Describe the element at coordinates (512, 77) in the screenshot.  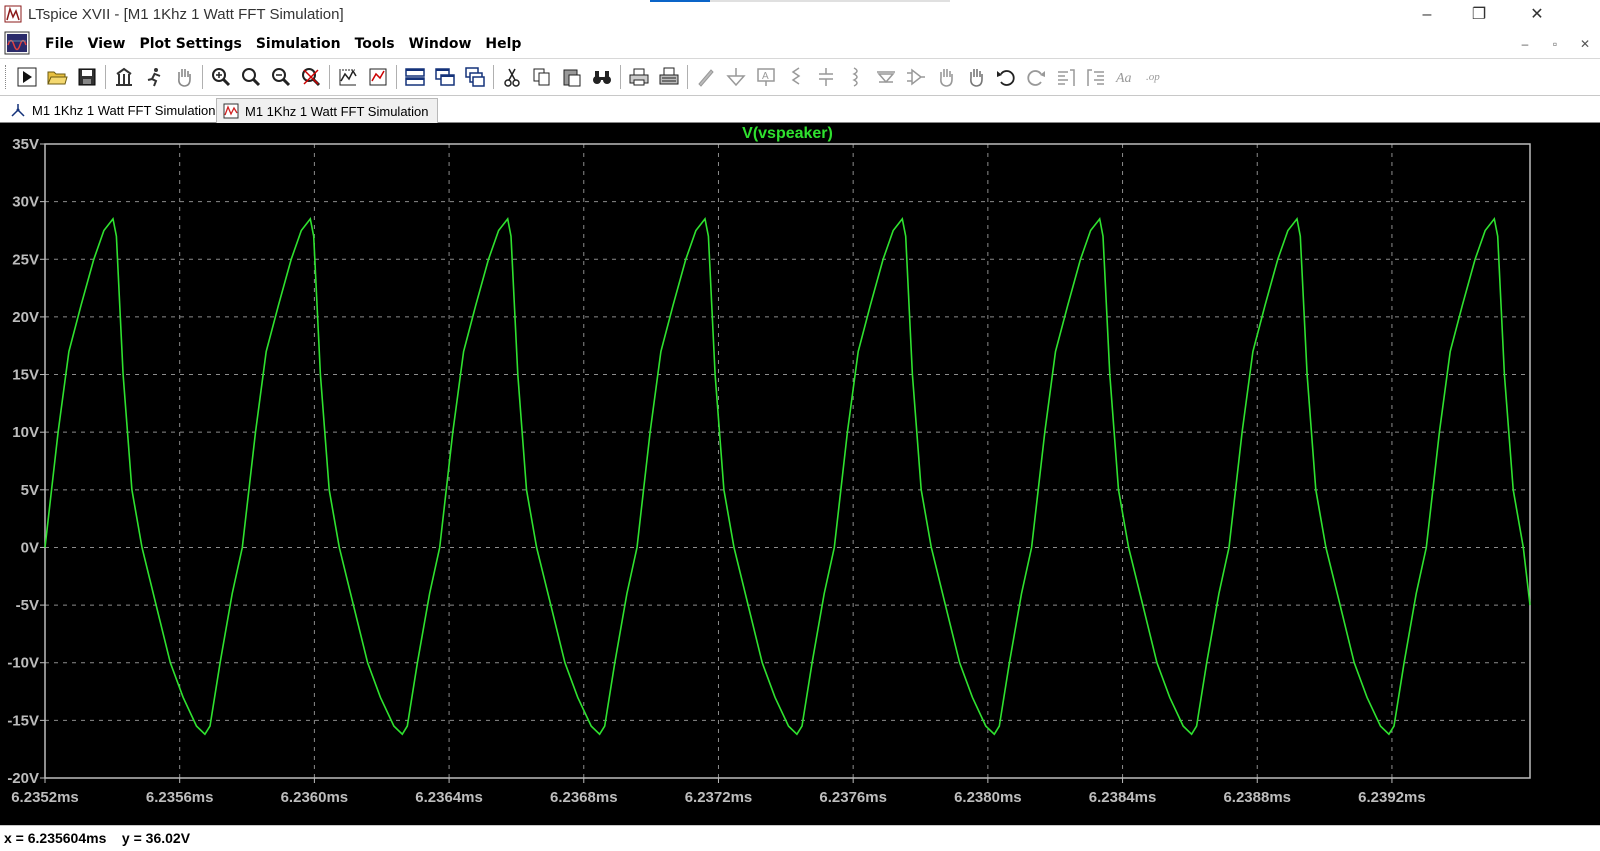
I see `cut-icon` at that location.